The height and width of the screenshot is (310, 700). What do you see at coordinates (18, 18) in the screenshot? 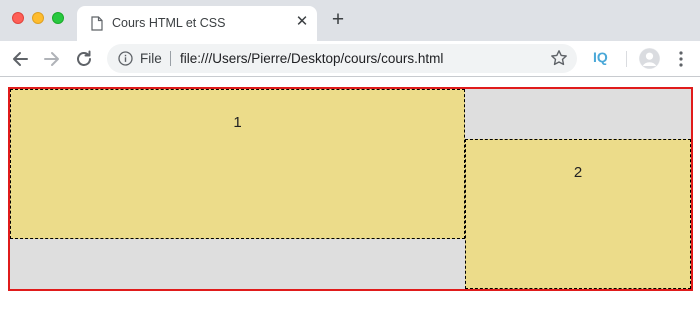
I see `close-window-button` at bounding box center [18, 18].